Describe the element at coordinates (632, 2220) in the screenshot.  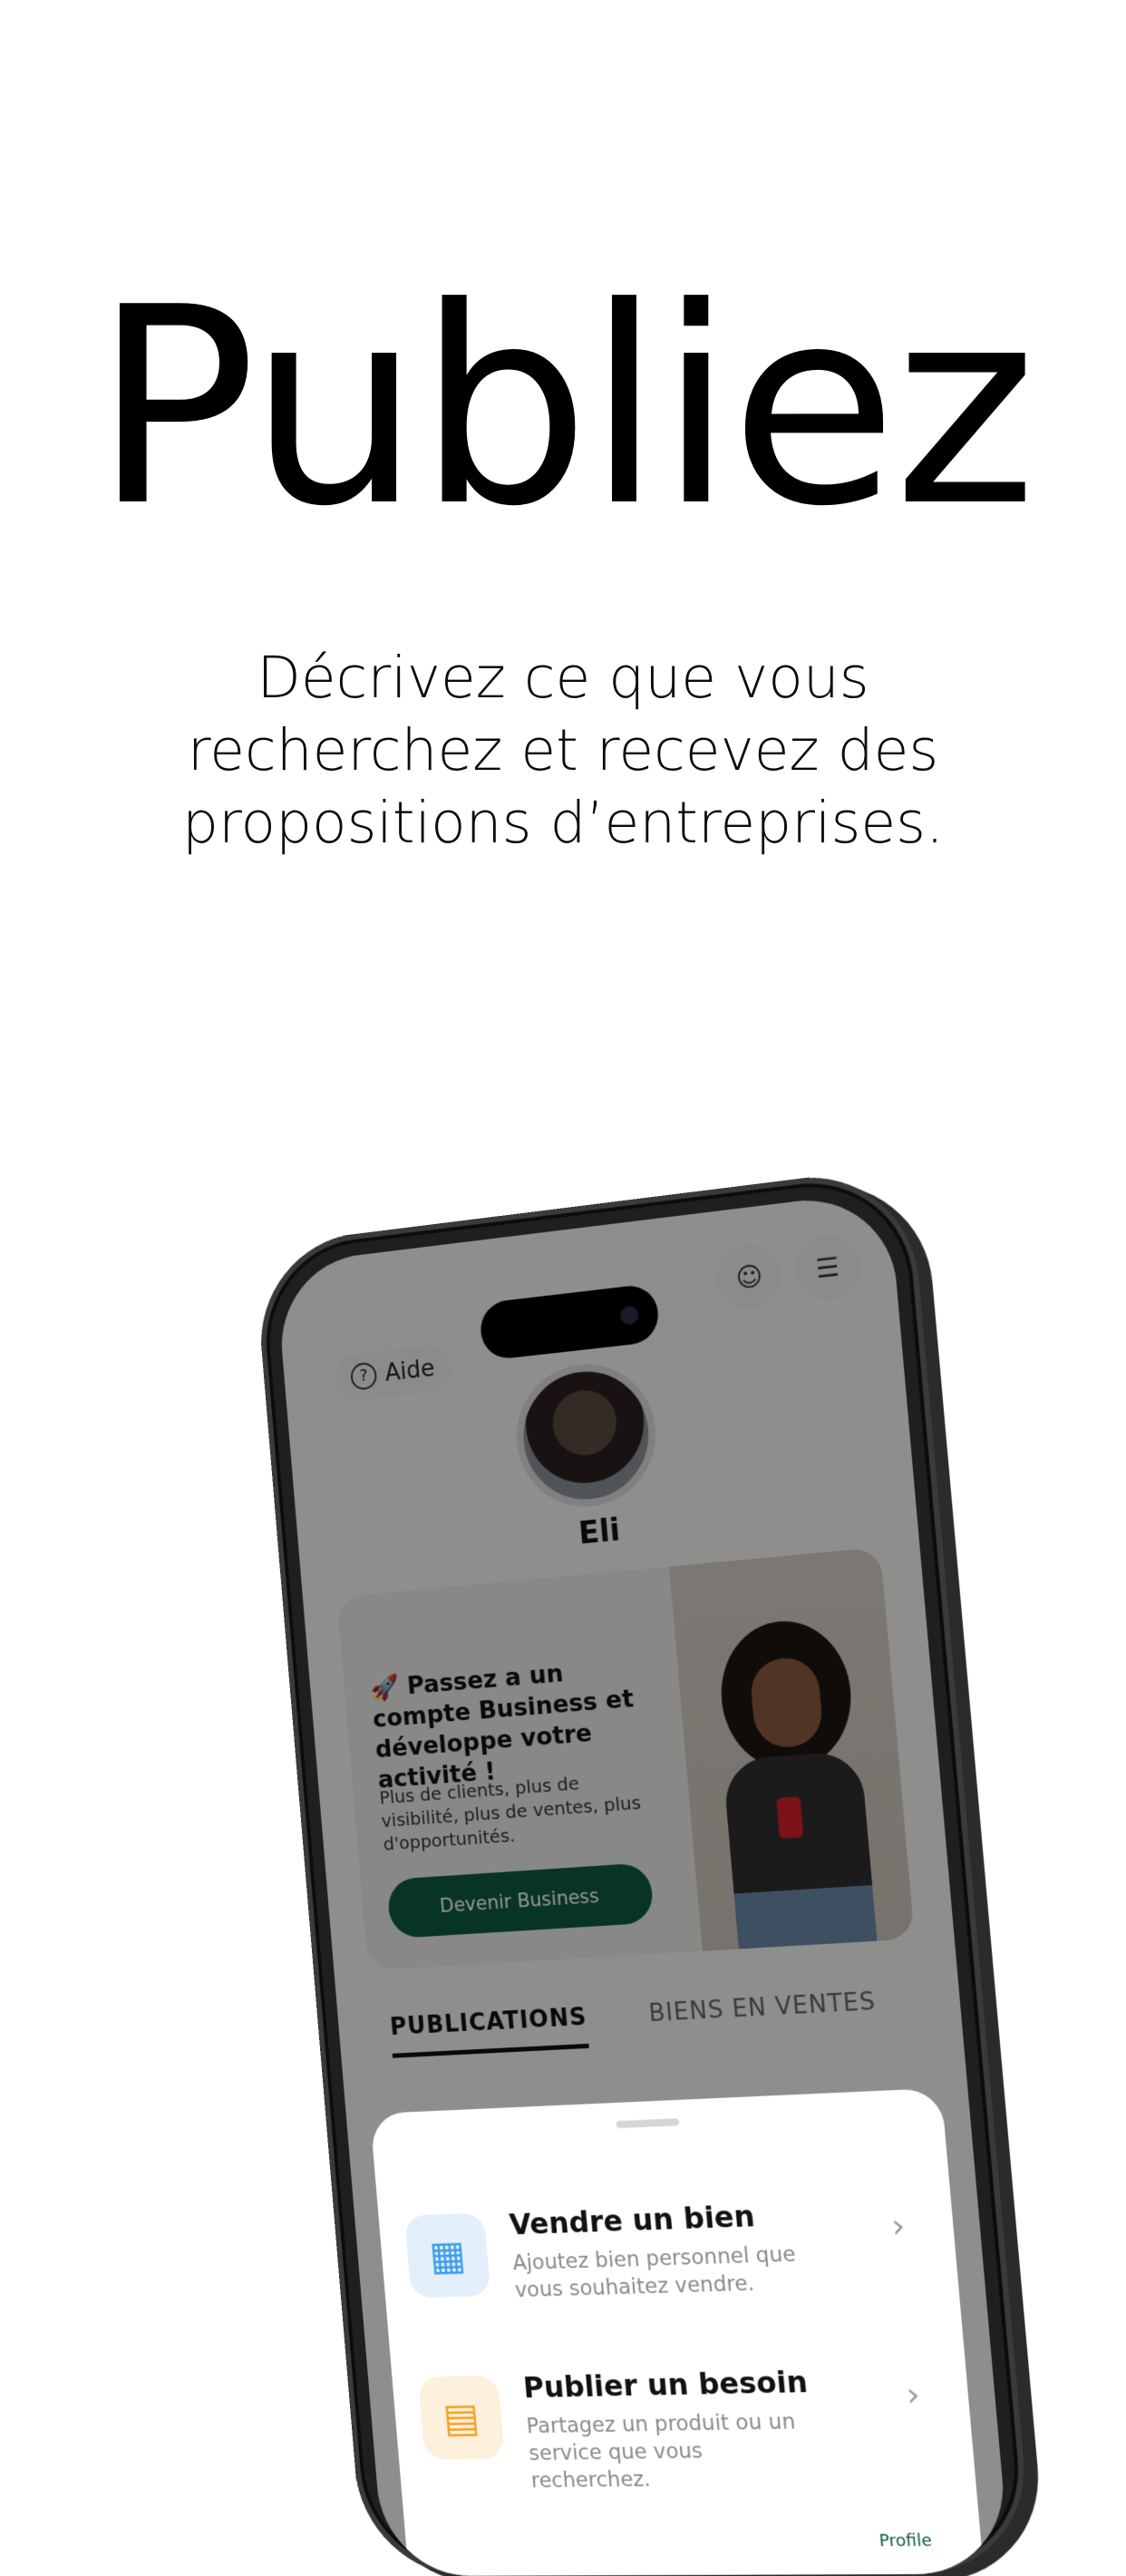
I see `option-title: Vendre un bien` at that location.